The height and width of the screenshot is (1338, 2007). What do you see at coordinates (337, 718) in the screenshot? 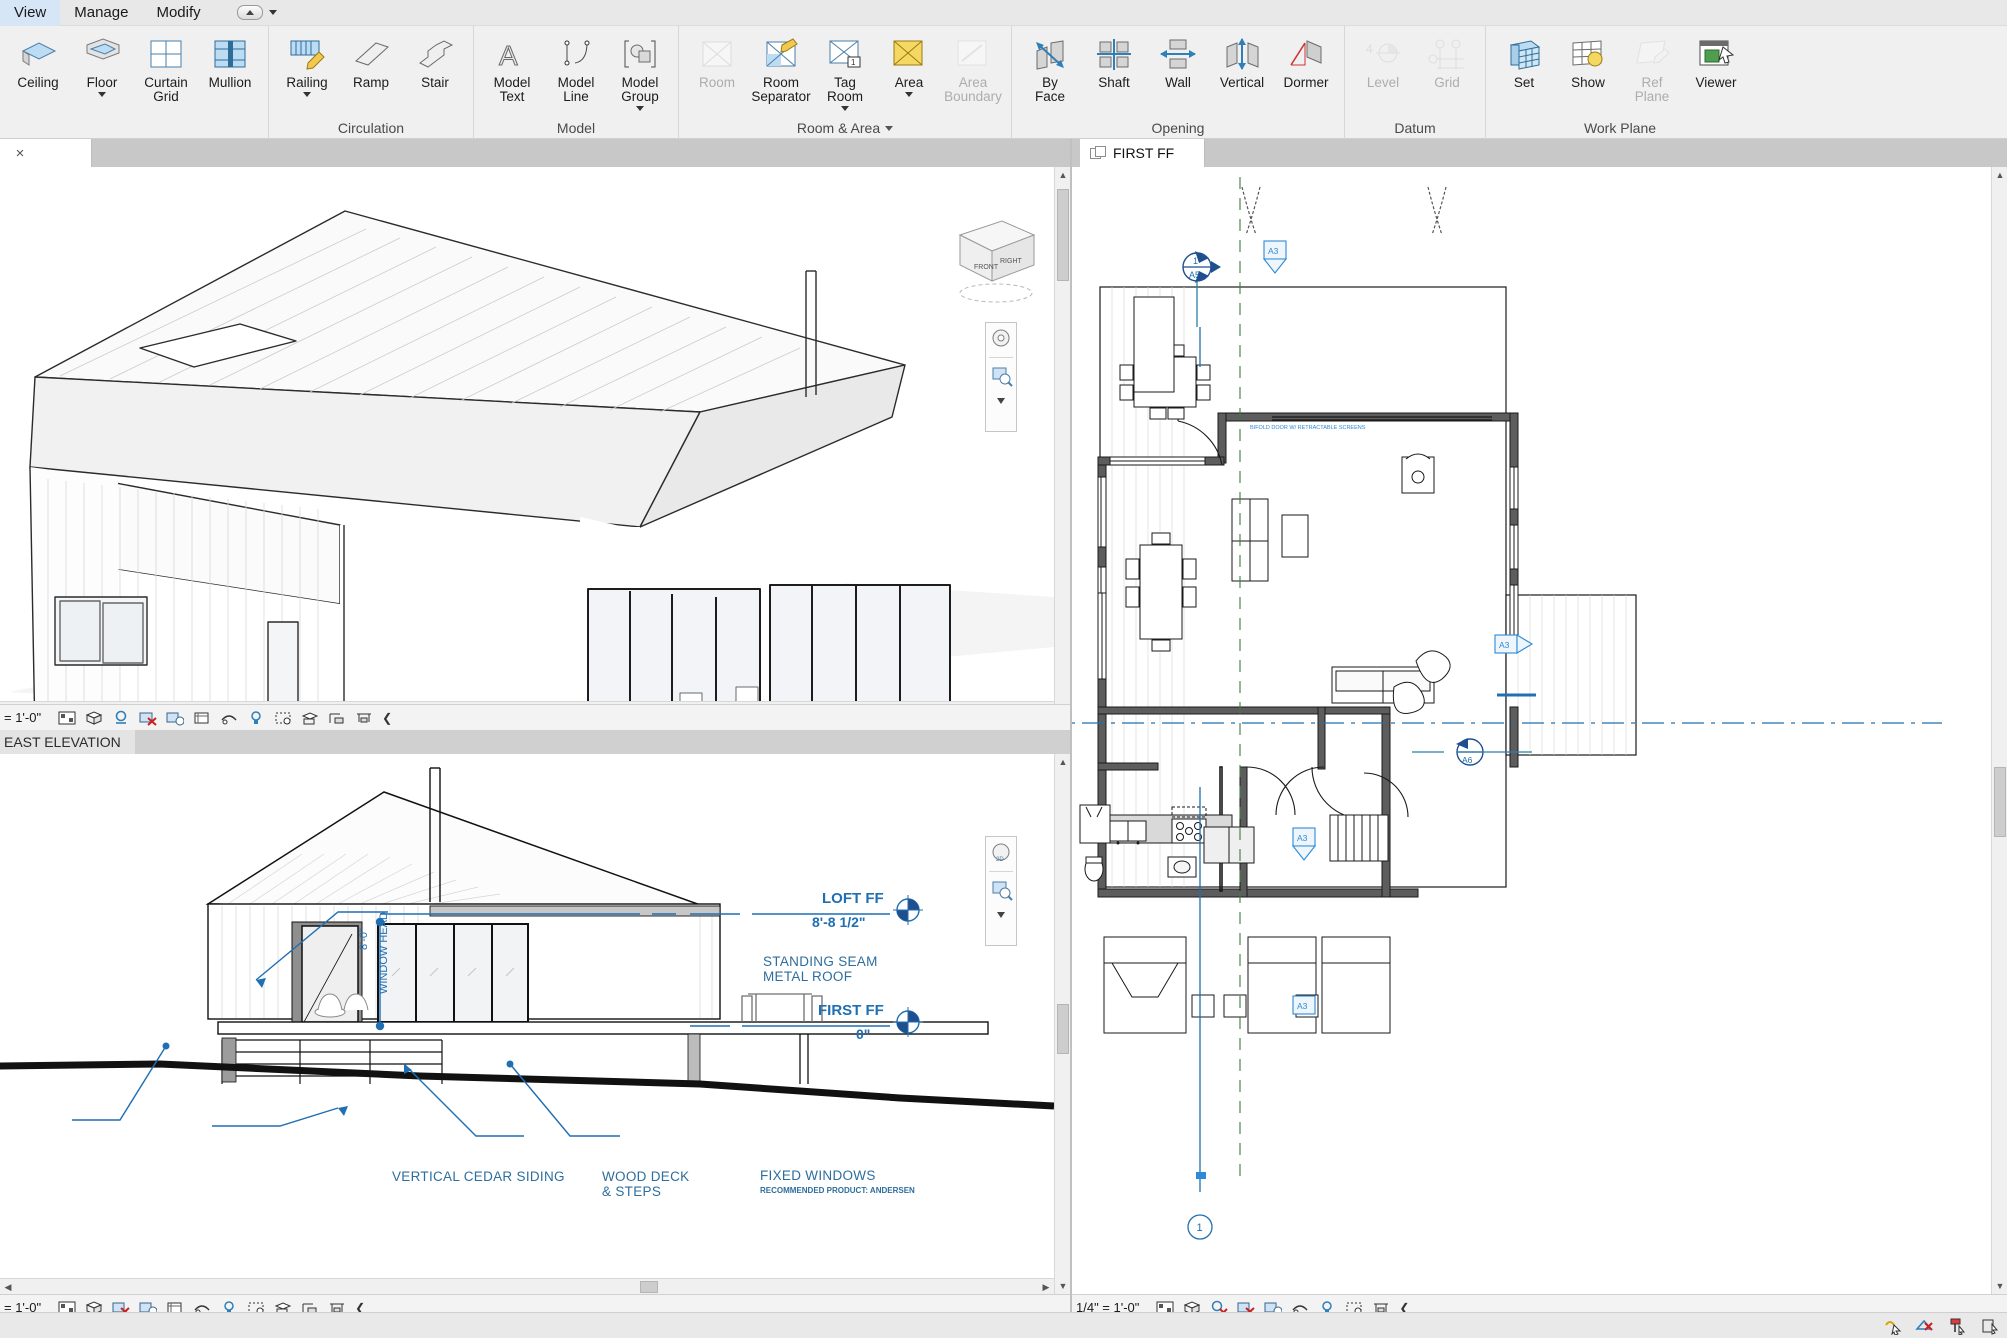
I see `analytical-model-icon` at bounding box center [337, 718].